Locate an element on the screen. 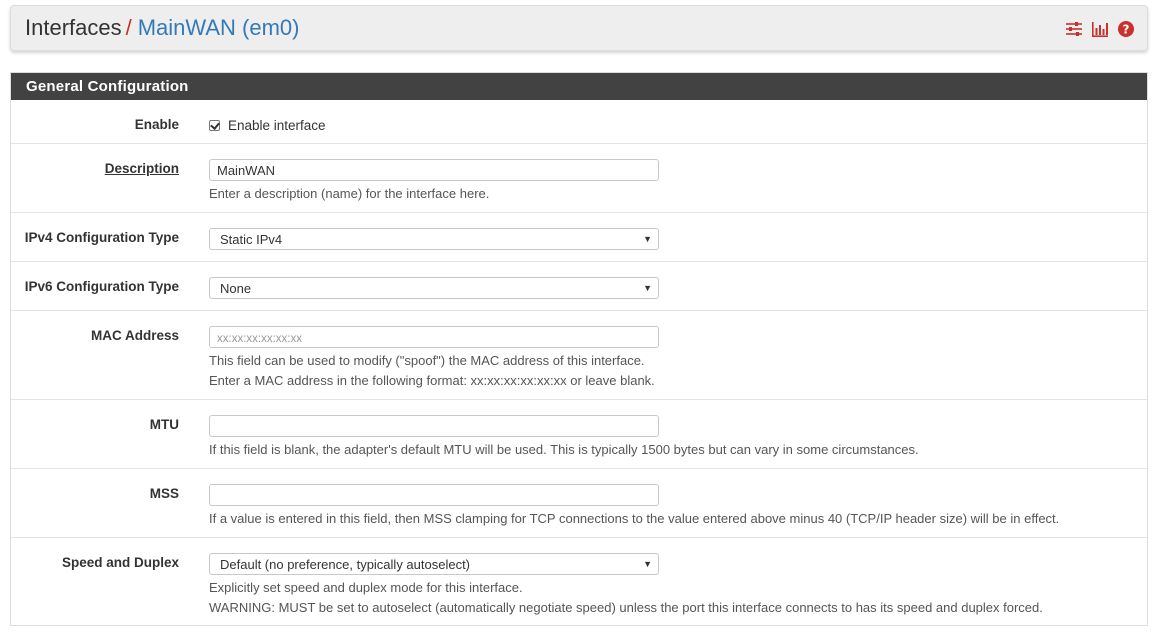 The image size is (1166, 635). bar-chart-icon is located at coordinates (1100, 29).